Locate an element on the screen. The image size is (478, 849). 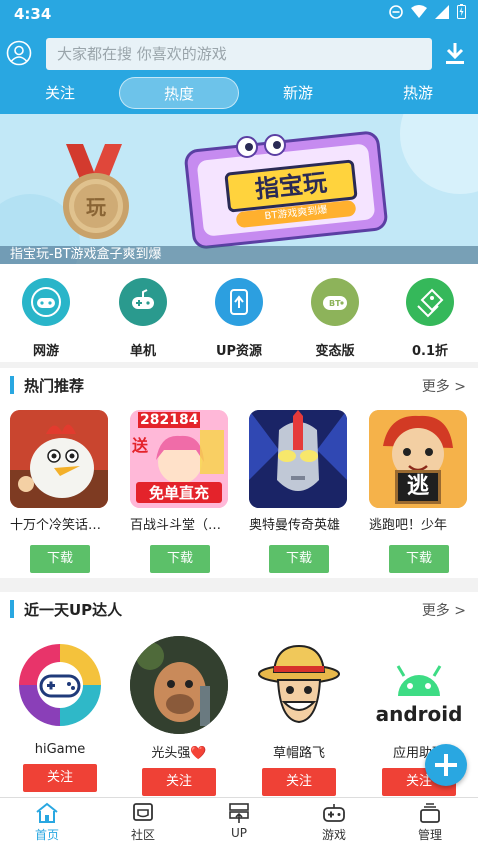
nav-up: UP is located at coordinates (239, 821).